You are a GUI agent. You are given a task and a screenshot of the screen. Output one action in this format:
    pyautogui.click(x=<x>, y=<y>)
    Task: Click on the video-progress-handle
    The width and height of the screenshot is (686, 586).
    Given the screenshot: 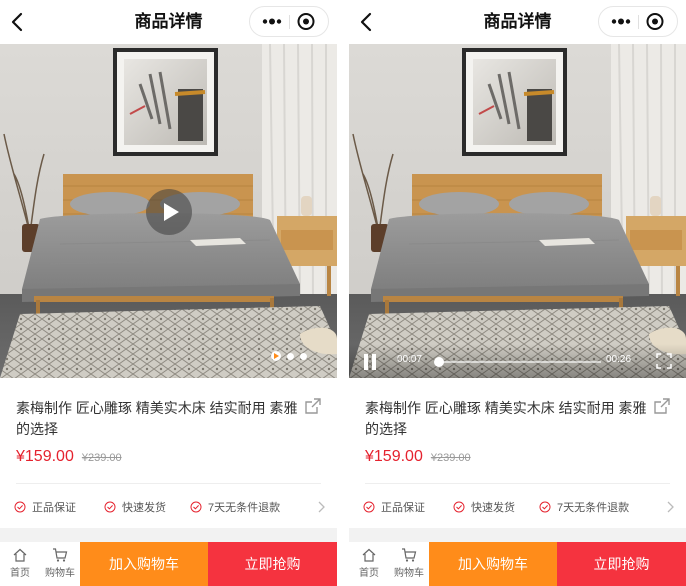 What is the action you would take?
    pyautogui.click(x=439, y=362)
    